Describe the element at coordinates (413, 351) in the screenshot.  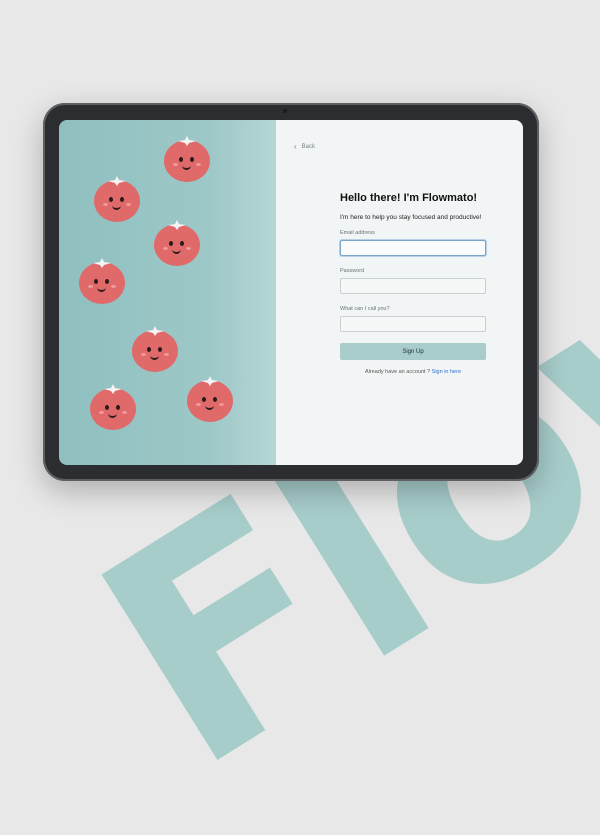
I see `sign-up-button: Sign Up` at that location.